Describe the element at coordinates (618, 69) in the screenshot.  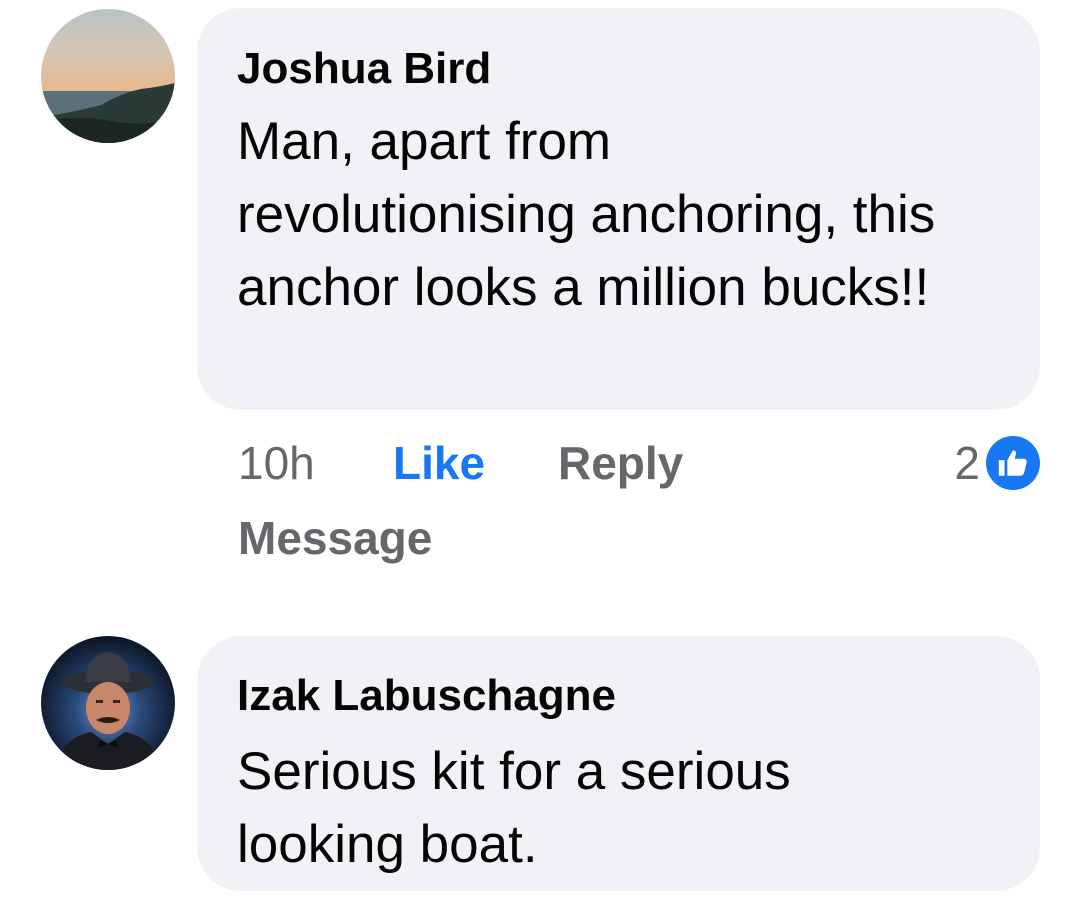
I see `comment-author: Joshua Bird` at that location.